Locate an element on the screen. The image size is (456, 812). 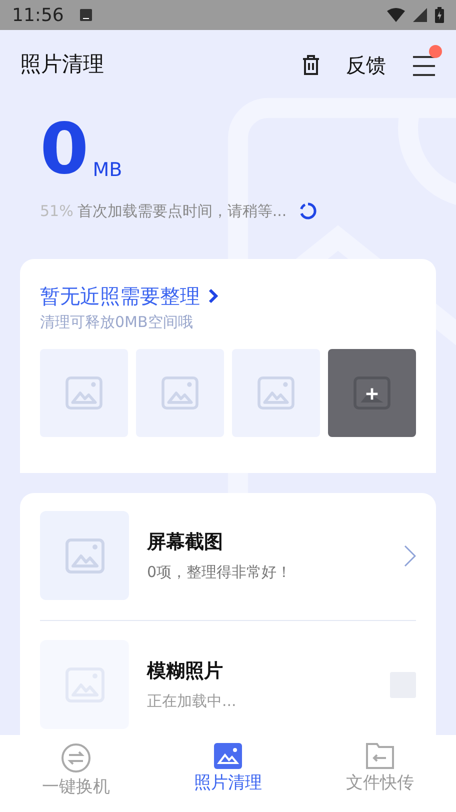
trash-icon is located at coordinates (311, 65).